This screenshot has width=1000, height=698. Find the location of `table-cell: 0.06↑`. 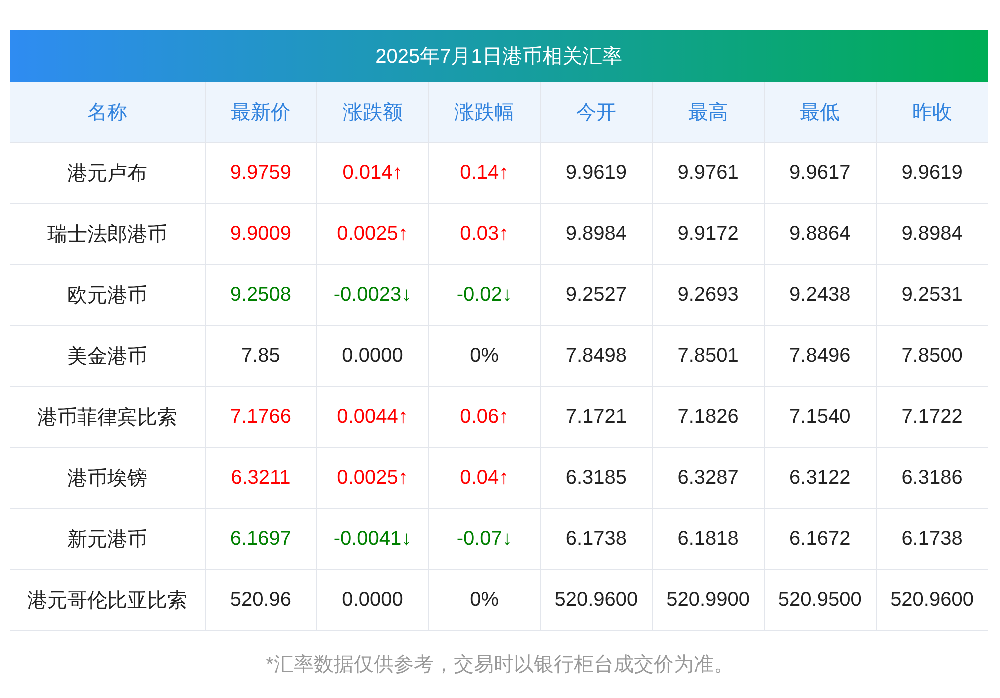

table-cell: 0.06↑ is located at coordinates (484, 417).